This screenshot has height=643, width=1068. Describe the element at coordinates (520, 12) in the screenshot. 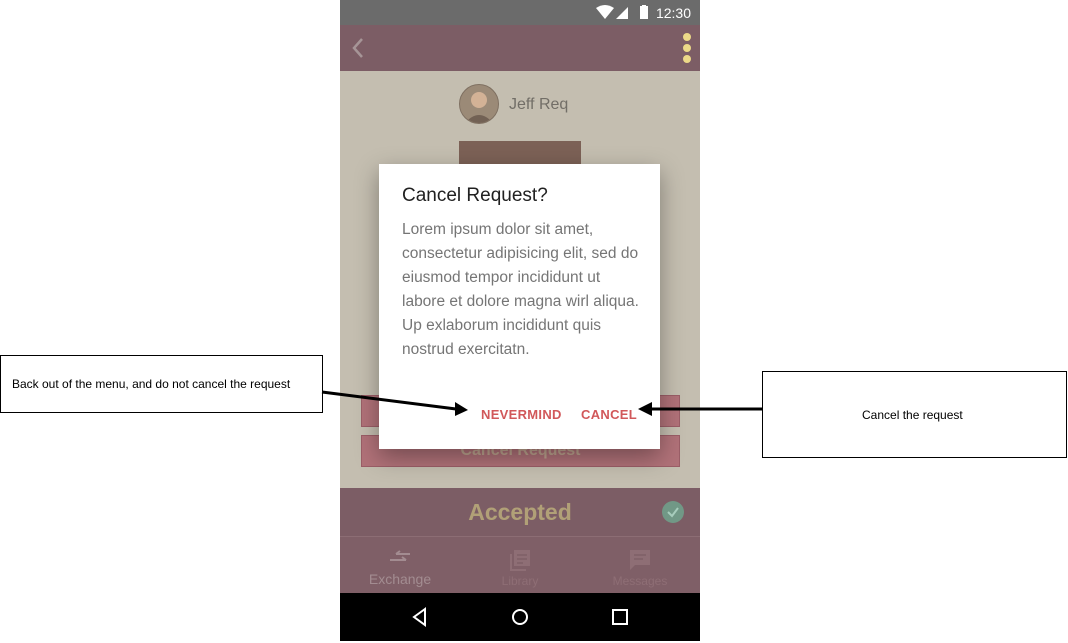

I see `status-bar: 12:30` at that location.